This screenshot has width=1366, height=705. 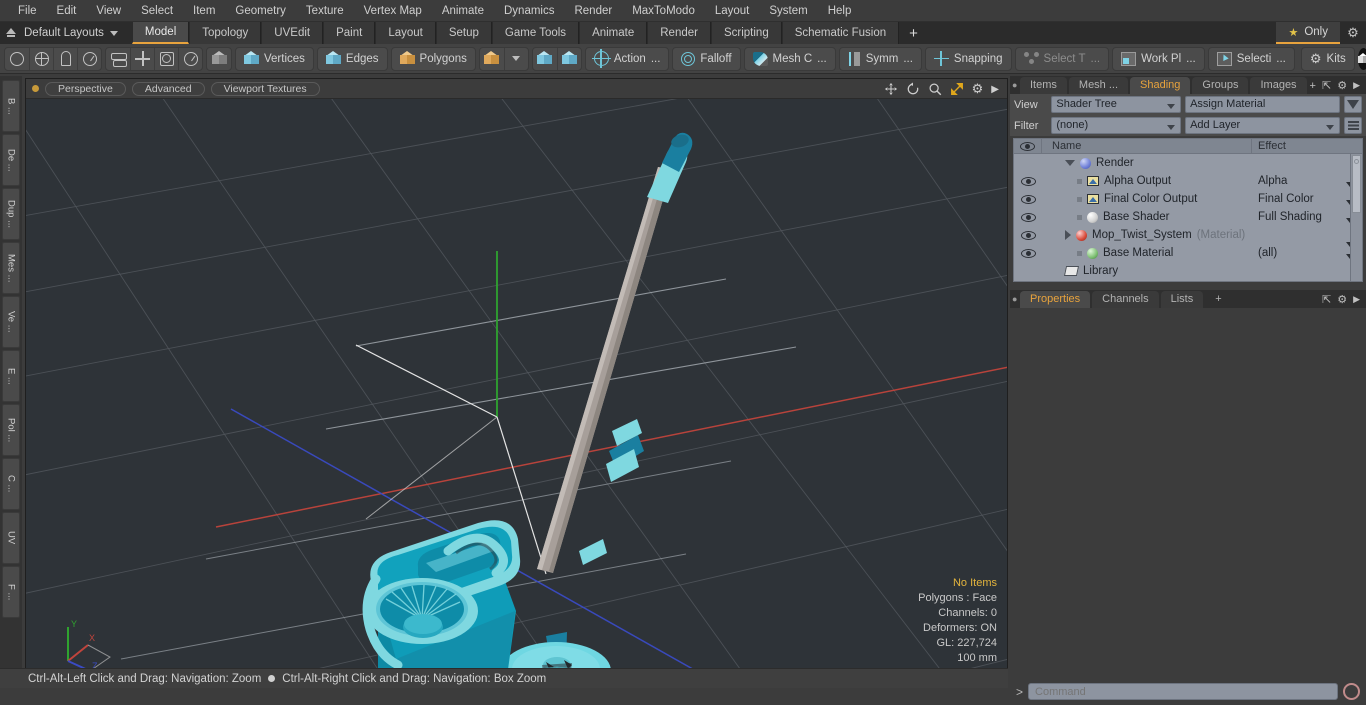 I want to click on viewport-shading-selector: Advanced, so click(x=168, y=88).